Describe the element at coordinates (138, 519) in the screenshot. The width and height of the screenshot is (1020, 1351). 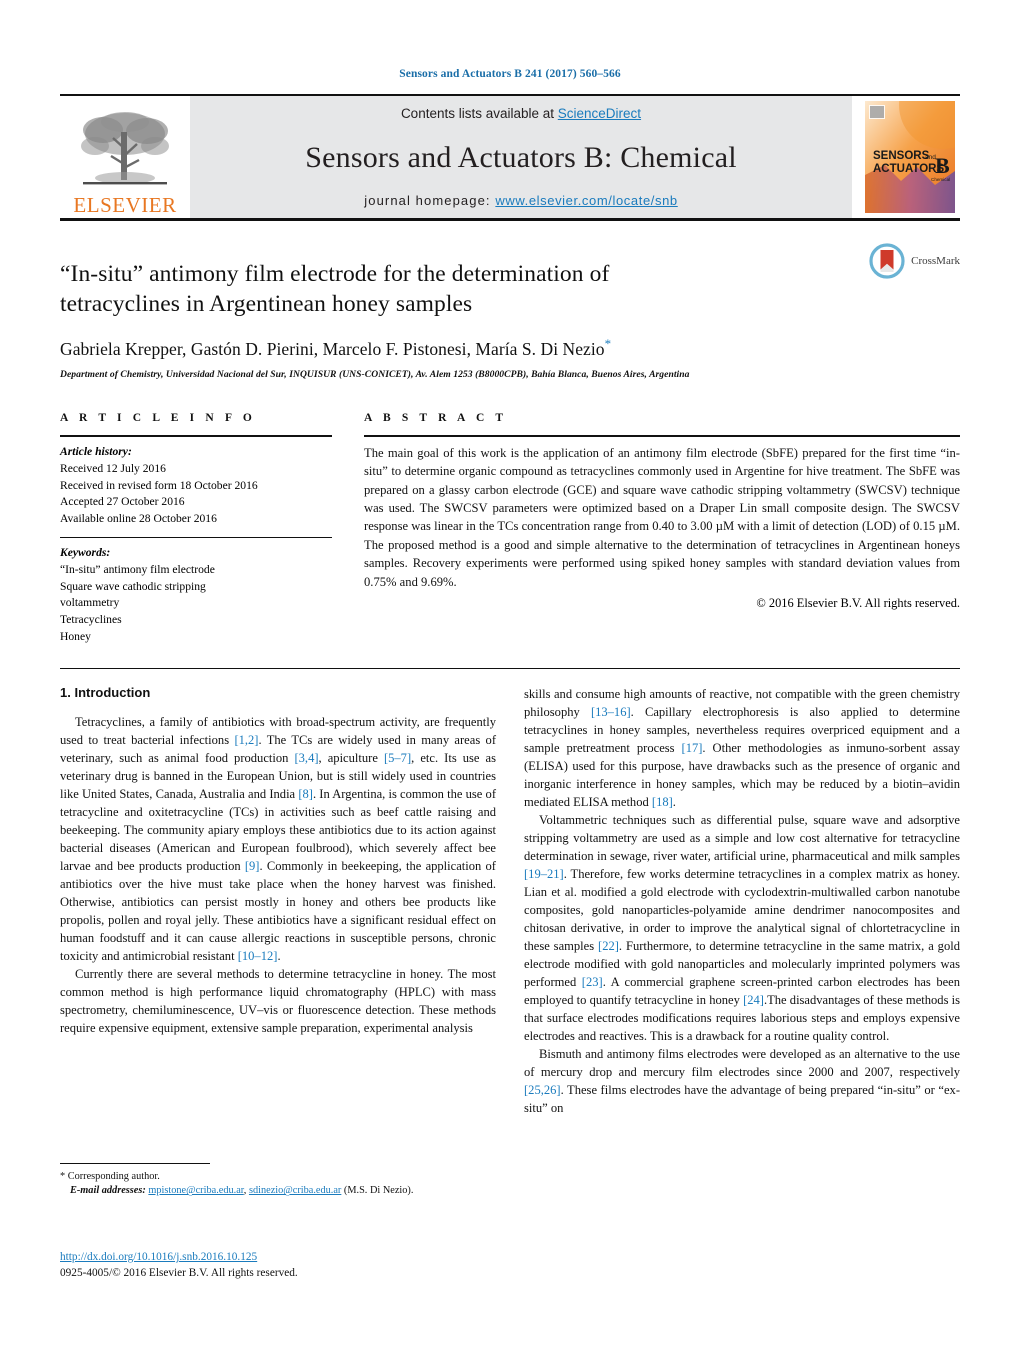
I see `article-history-item: Available online 28 October 2016` at that location.